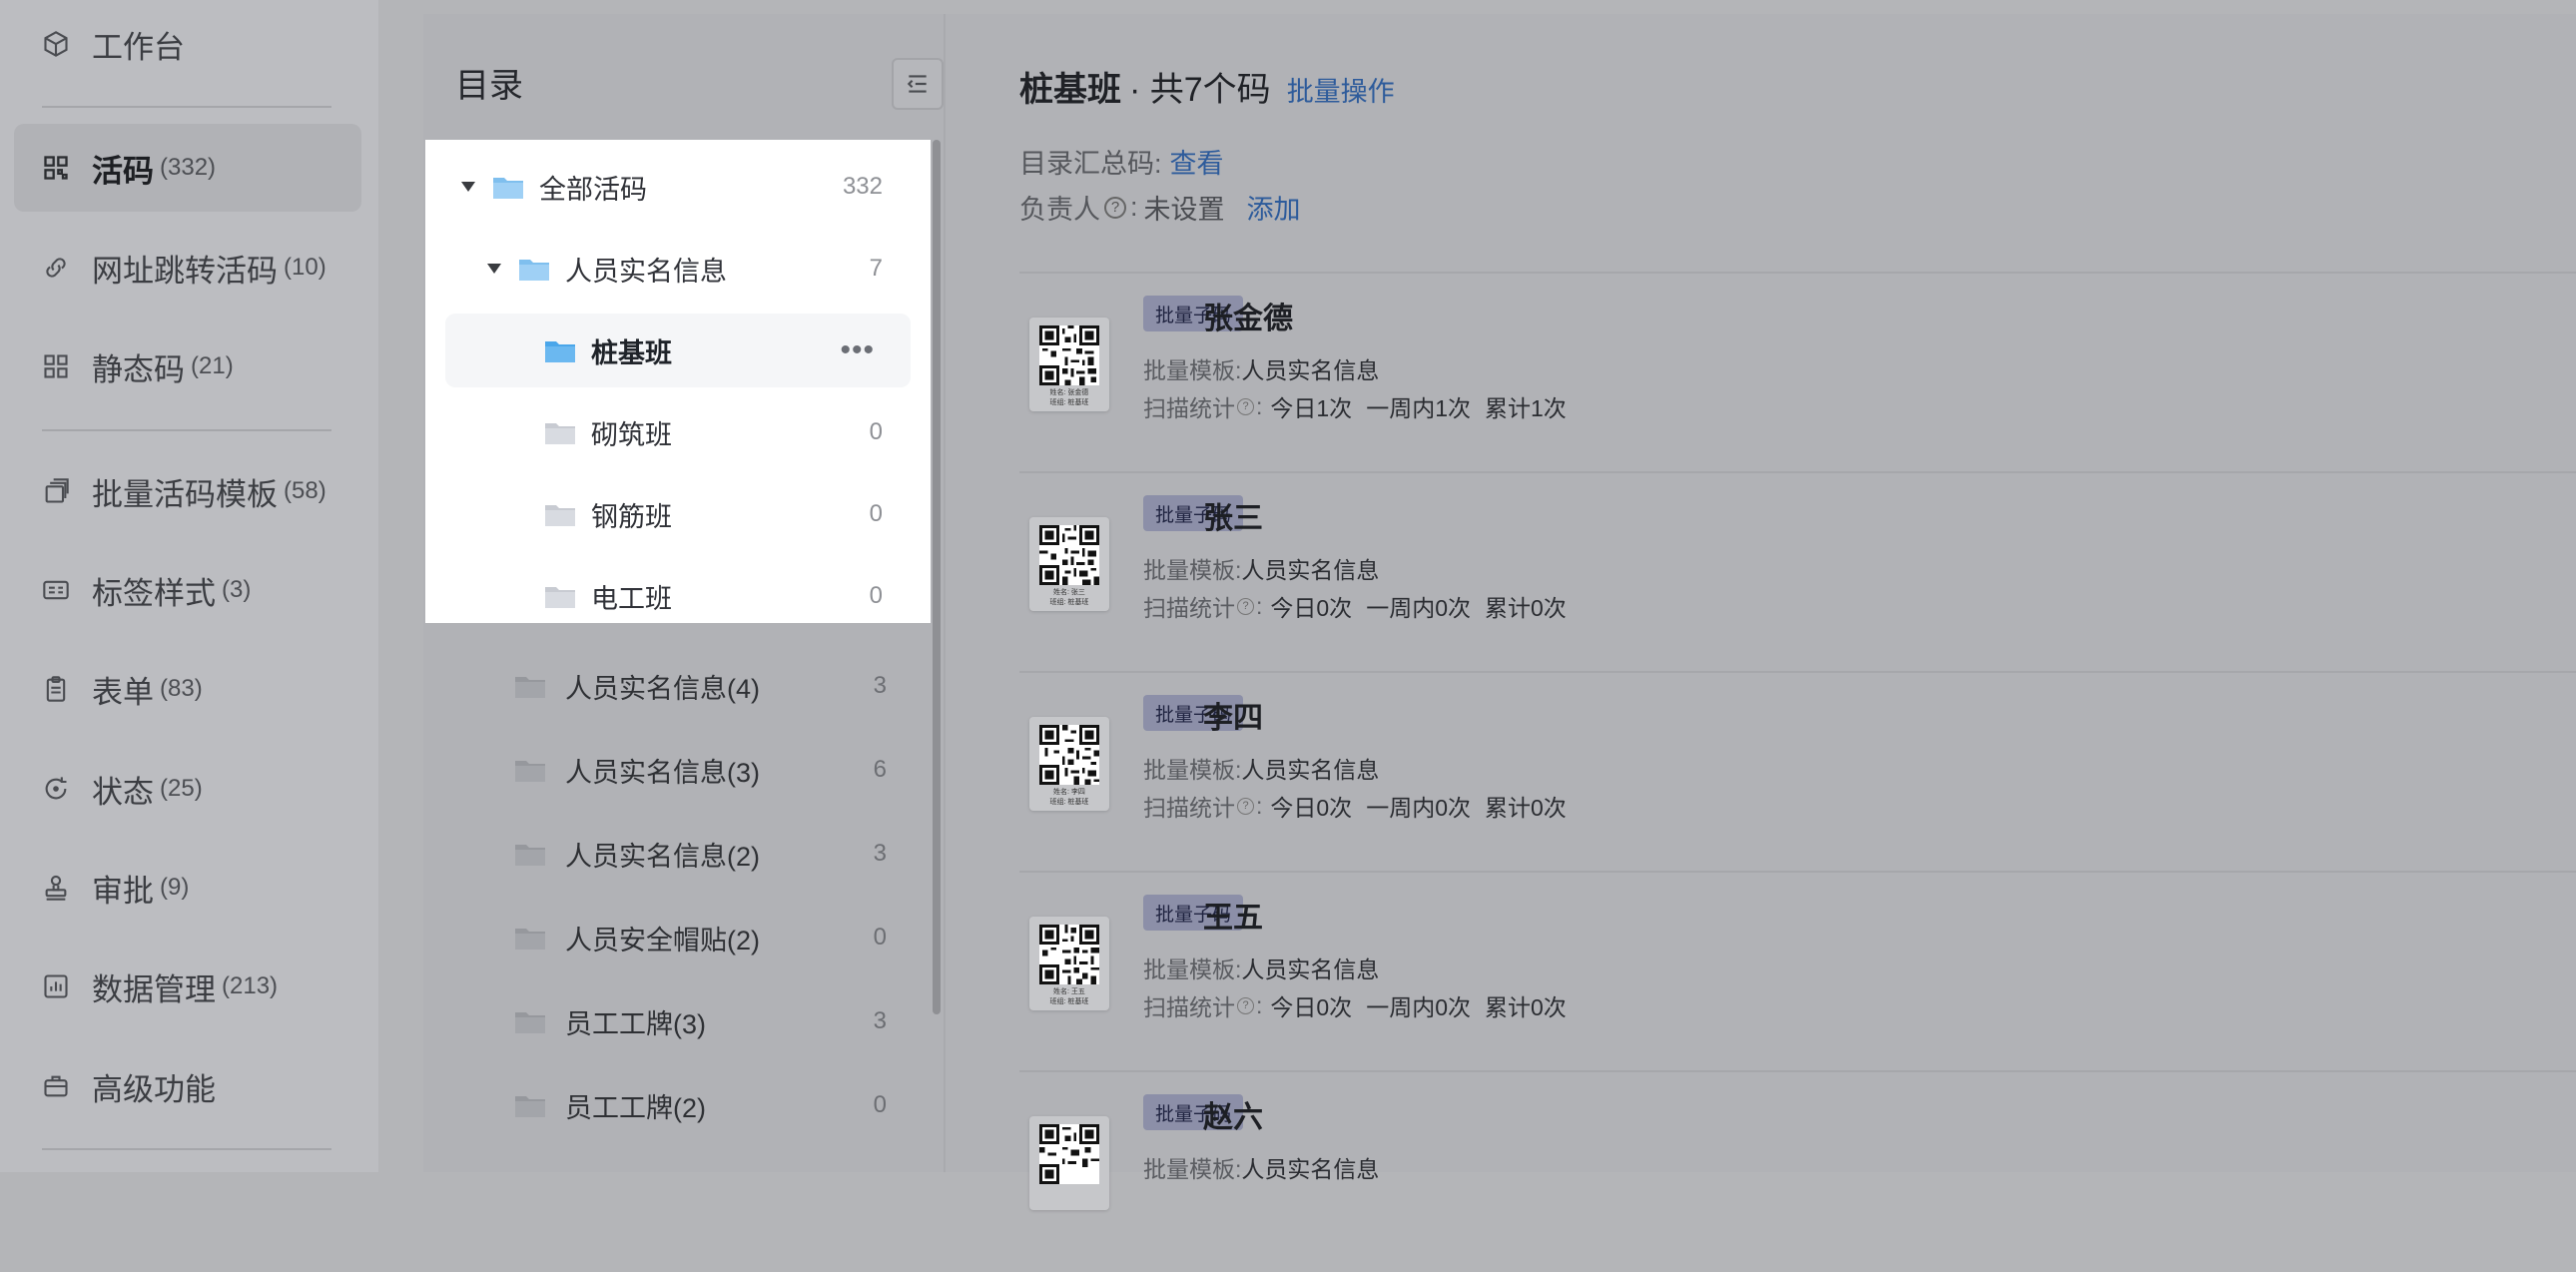  I want to click on qrcode-thumbnail: 姓名: 张三 班组: 桩基班, so click(1069, 564).